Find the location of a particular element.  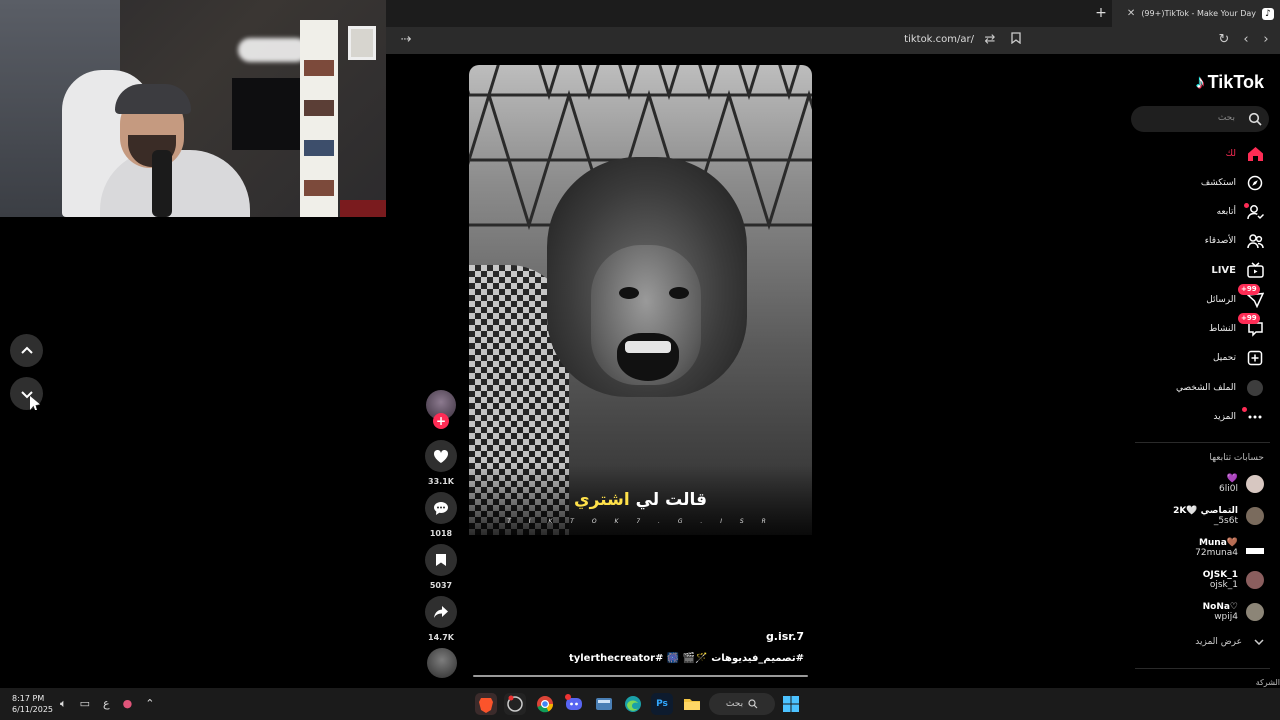

followed-account: 2K🤍 التماصي _5s6t is located at coordinates (1218, 516).